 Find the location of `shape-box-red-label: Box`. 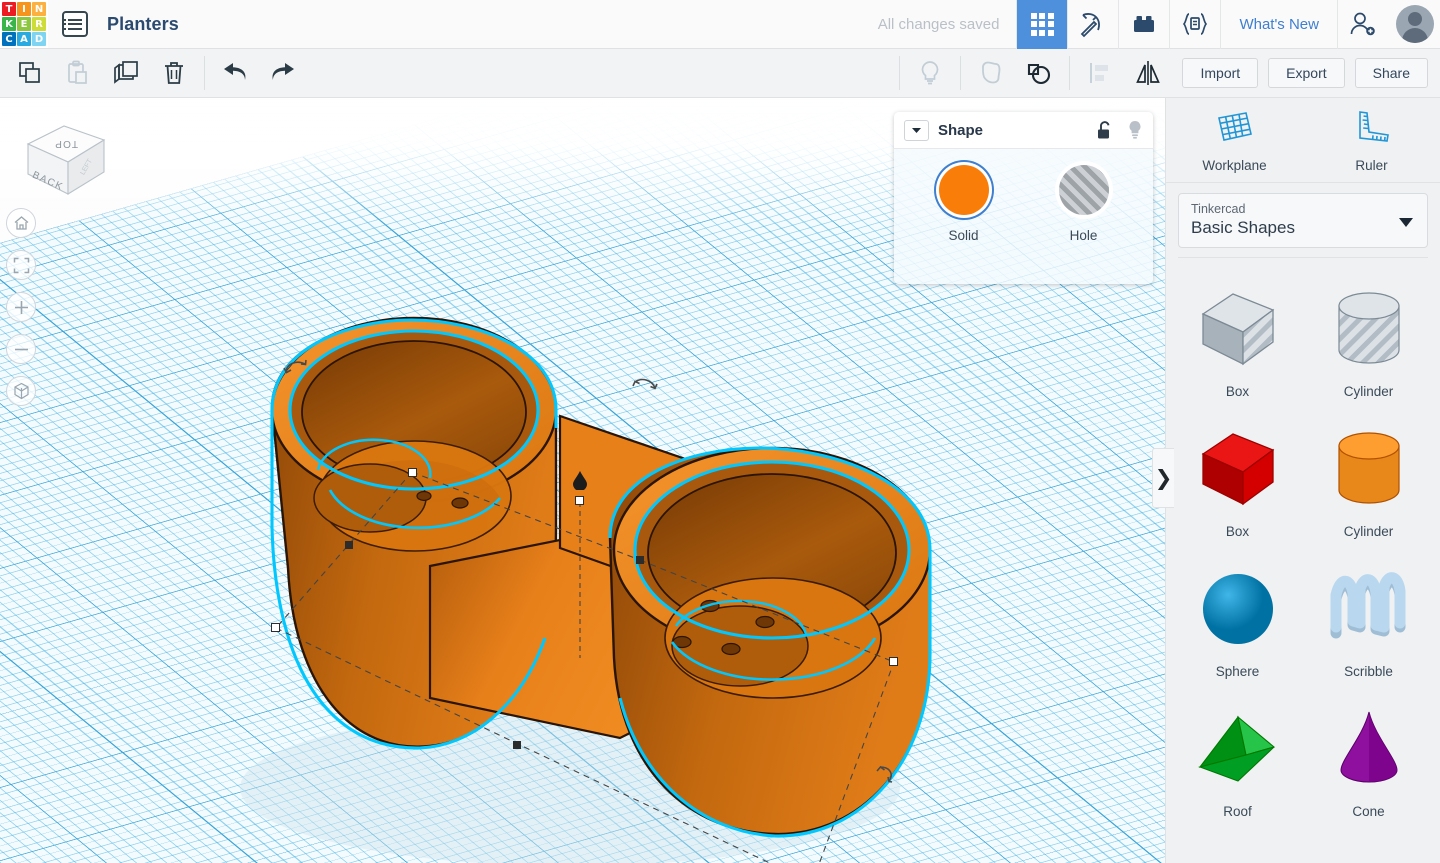

shape-box-red-label: Box is located at coordinates (1237, 531).